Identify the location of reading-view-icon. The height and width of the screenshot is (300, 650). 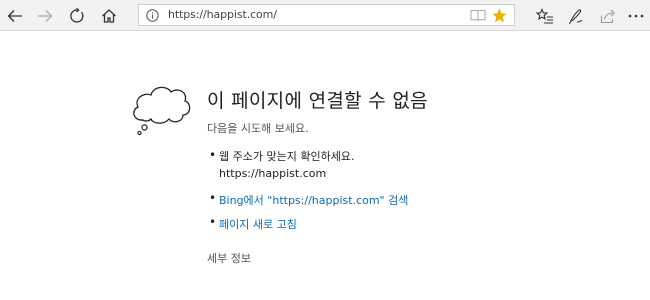
(478, 15).